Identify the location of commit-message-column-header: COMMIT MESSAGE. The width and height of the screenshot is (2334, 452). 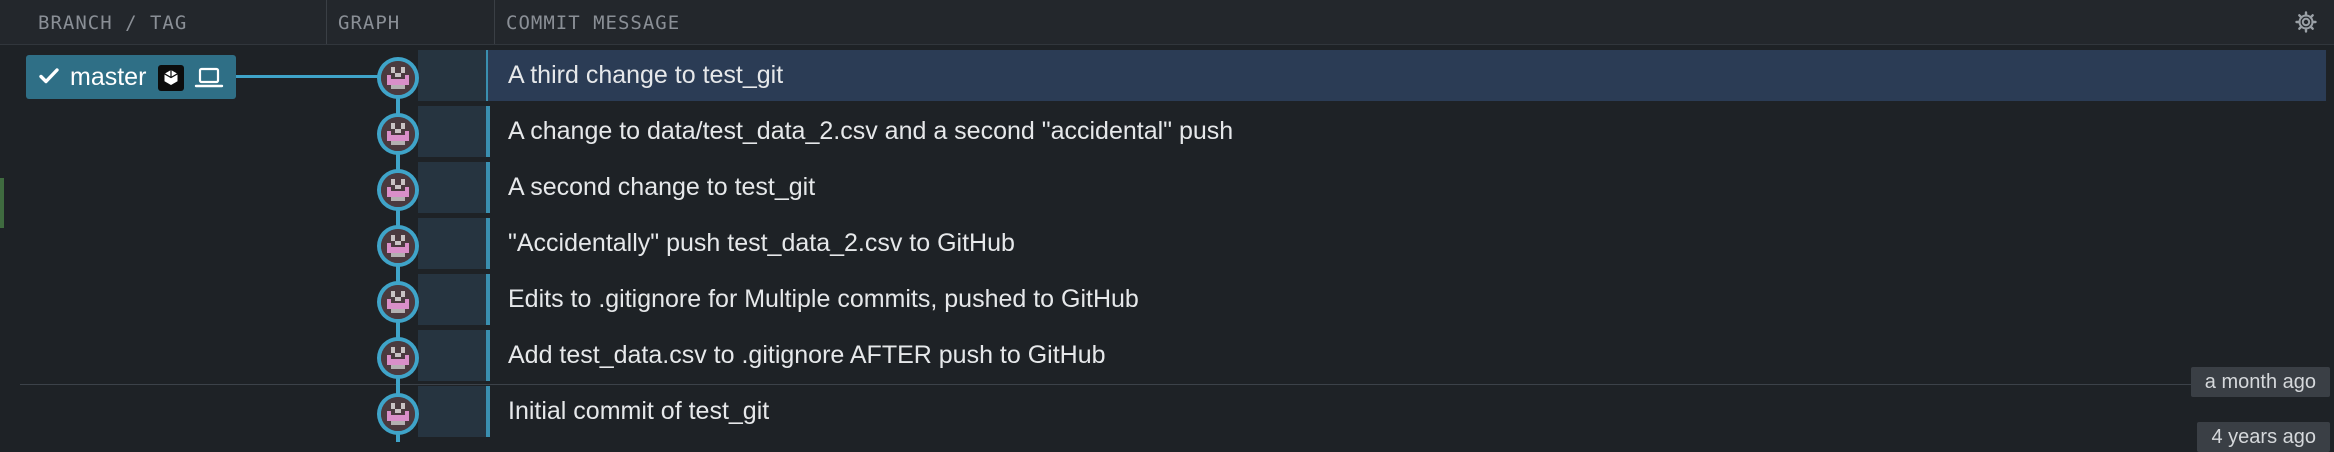
(593, 22).